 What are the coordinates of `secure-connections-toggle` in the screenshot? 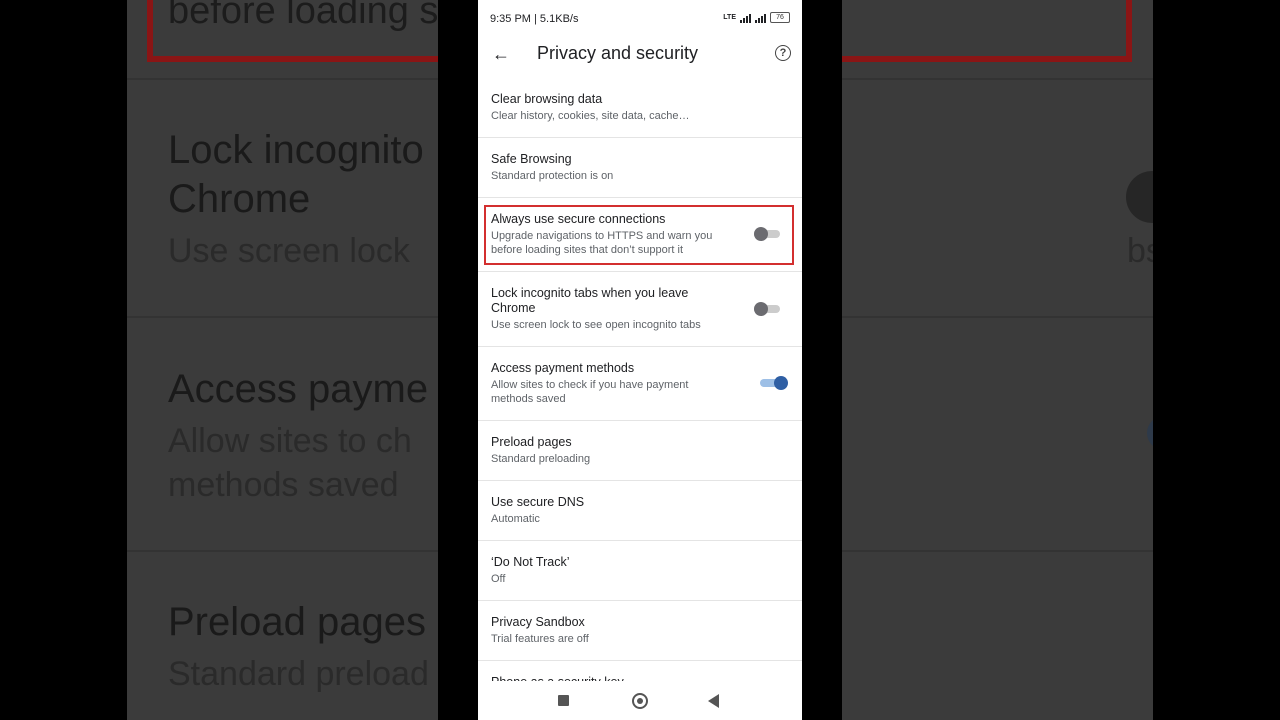 It's located at (767, 234).